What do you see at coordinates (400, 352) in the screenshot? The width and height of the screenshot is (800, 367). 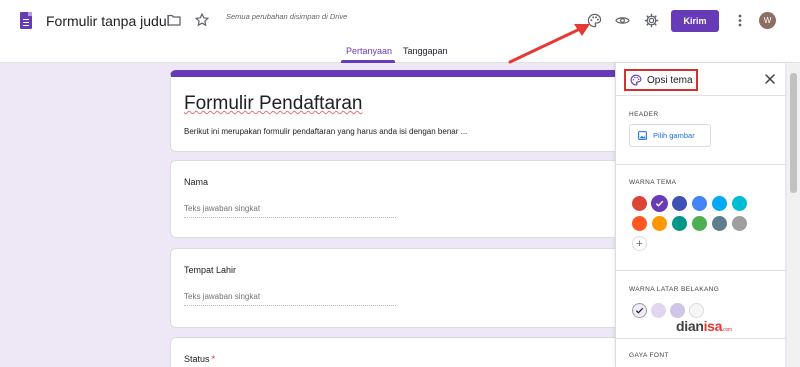 I see `question-card-status: Status *` at bounding box center [400, 352].